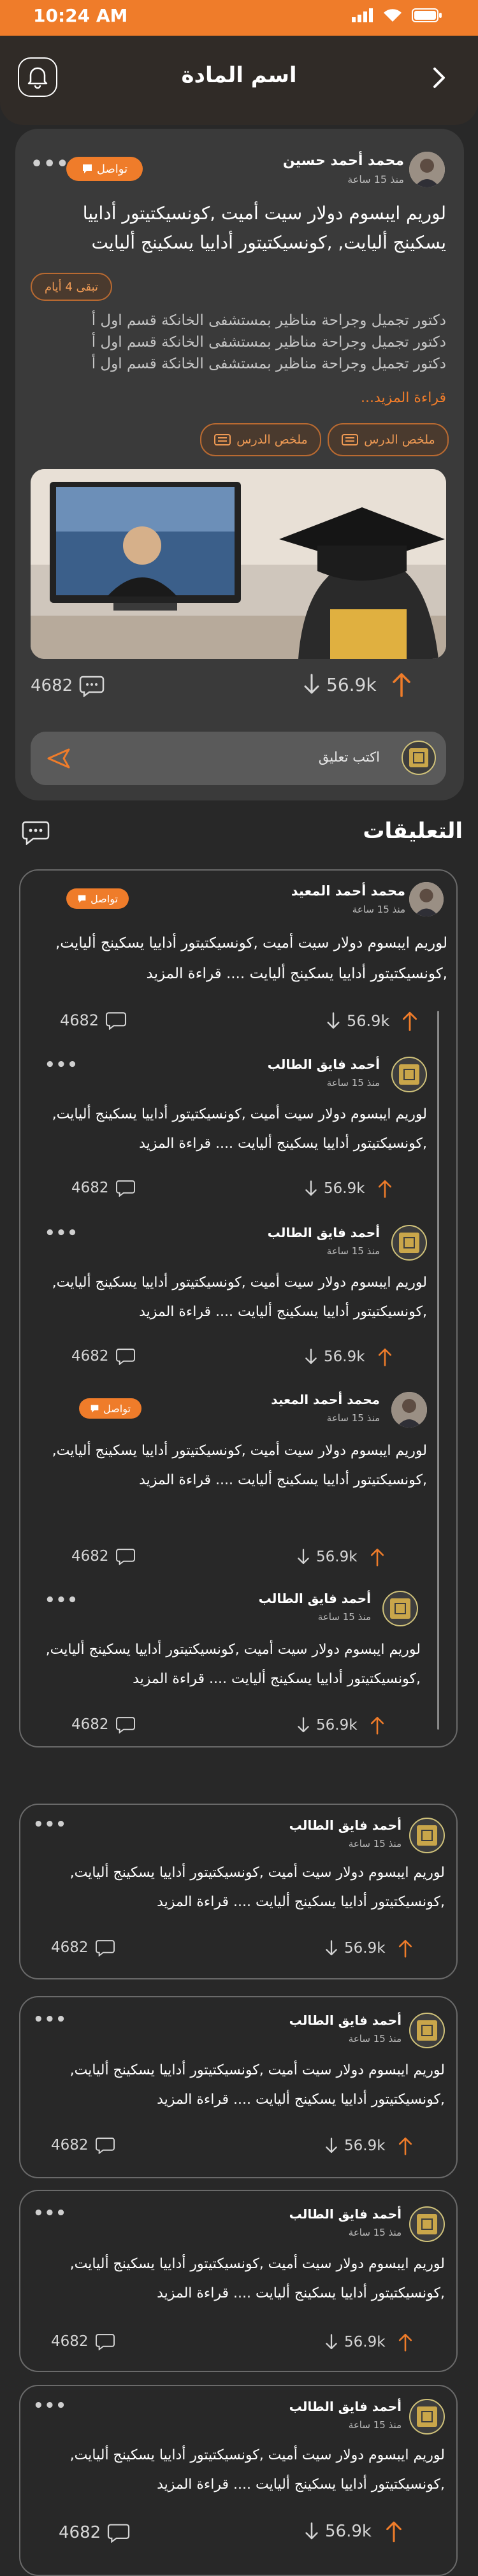 The image size is (478, 2576). Describe the element at coordinates (68, 685) in the screenshot. I see `comments-counter: 4682` at that location.